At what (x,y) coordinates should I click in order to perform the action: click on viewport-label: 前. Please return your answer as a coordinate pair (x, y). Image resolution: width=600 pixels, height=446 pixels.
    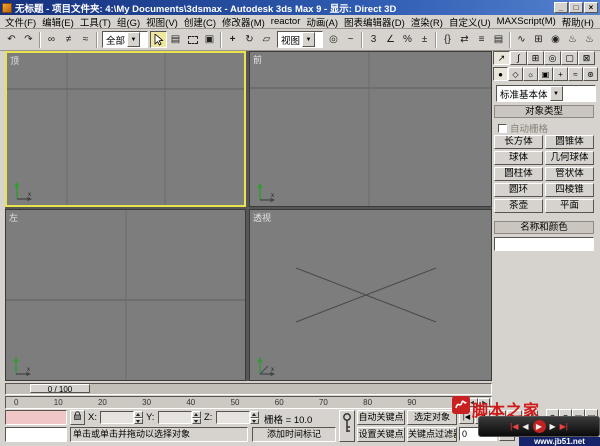
    Looking at the image, I should click on (257, 59).